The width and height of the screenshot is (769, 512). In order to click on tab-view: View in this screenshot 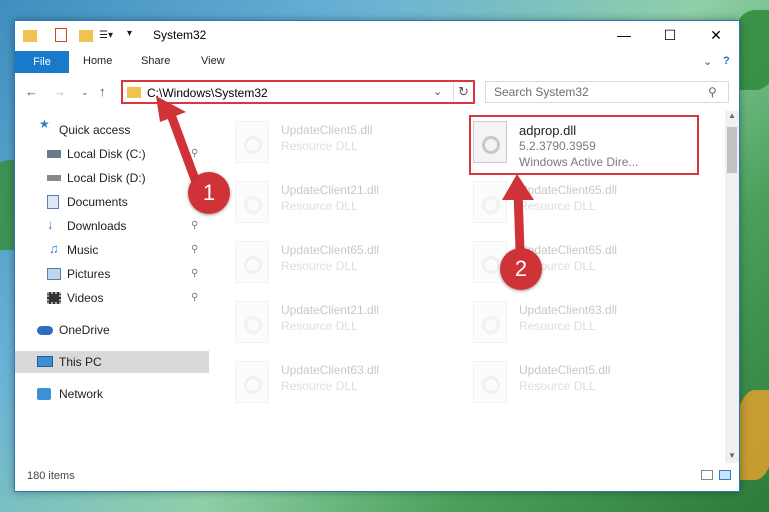, I will do `click(213, 61)`.